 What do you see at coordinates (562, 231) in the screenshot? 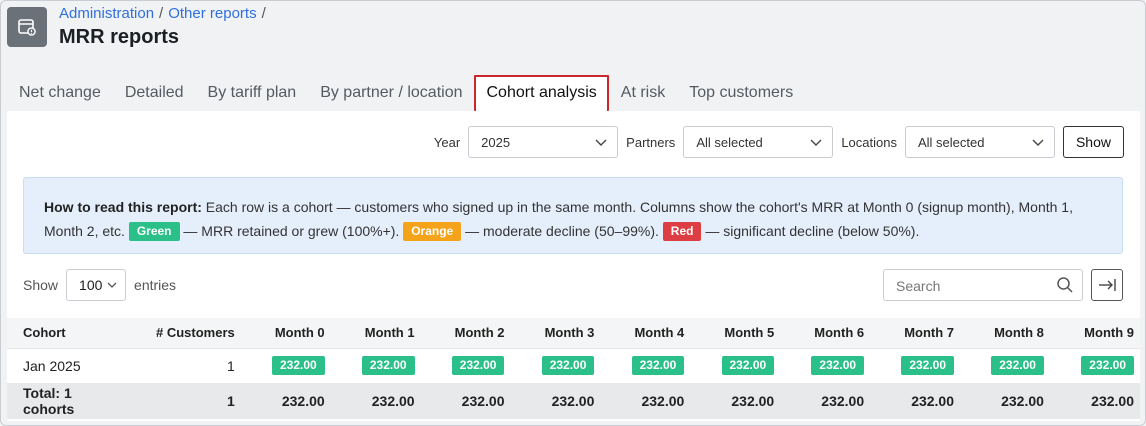
I see `info-text-3: — moderate decline (50–99%).` at bounding box center [562, 231].